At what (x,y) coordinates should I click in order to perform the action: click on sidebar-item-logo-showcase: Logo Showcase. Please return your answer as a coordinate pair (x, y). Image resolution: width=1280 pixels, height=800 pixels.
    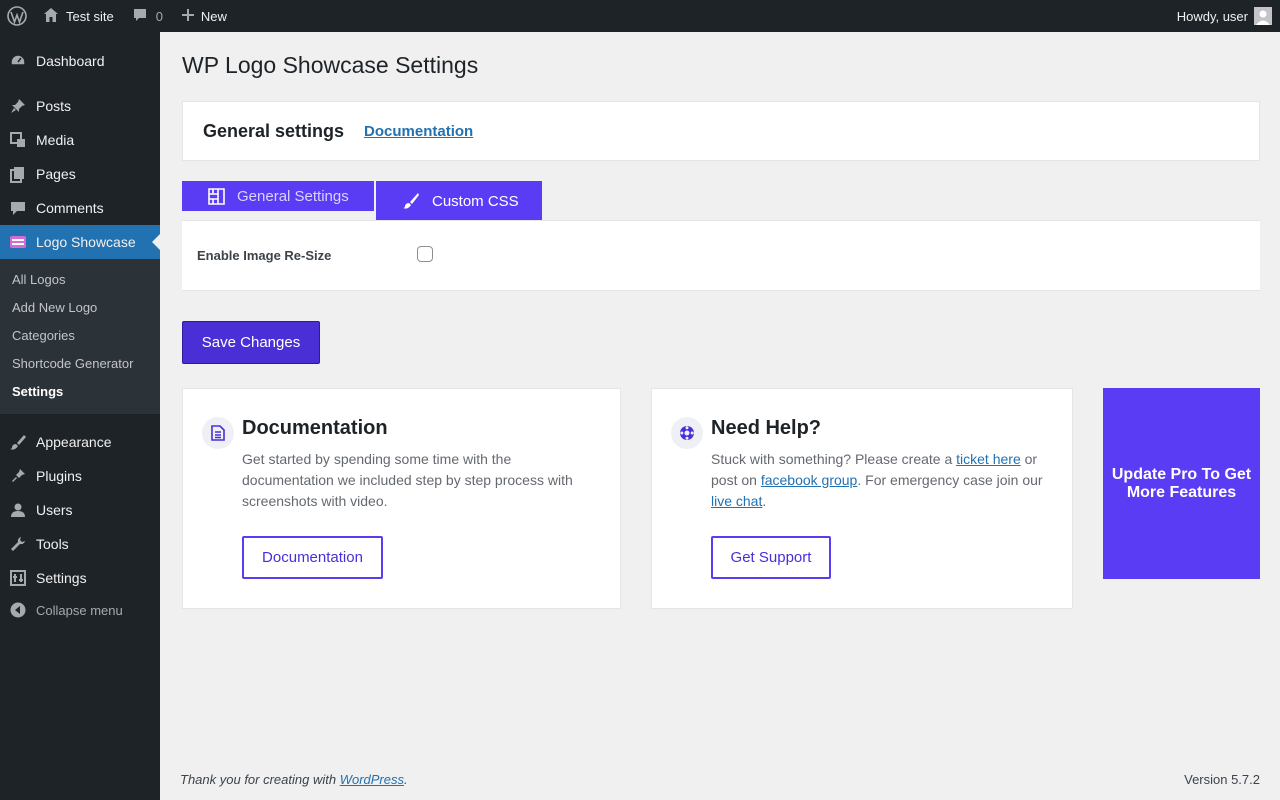
    Looking at the image, I should click on (80, 242).